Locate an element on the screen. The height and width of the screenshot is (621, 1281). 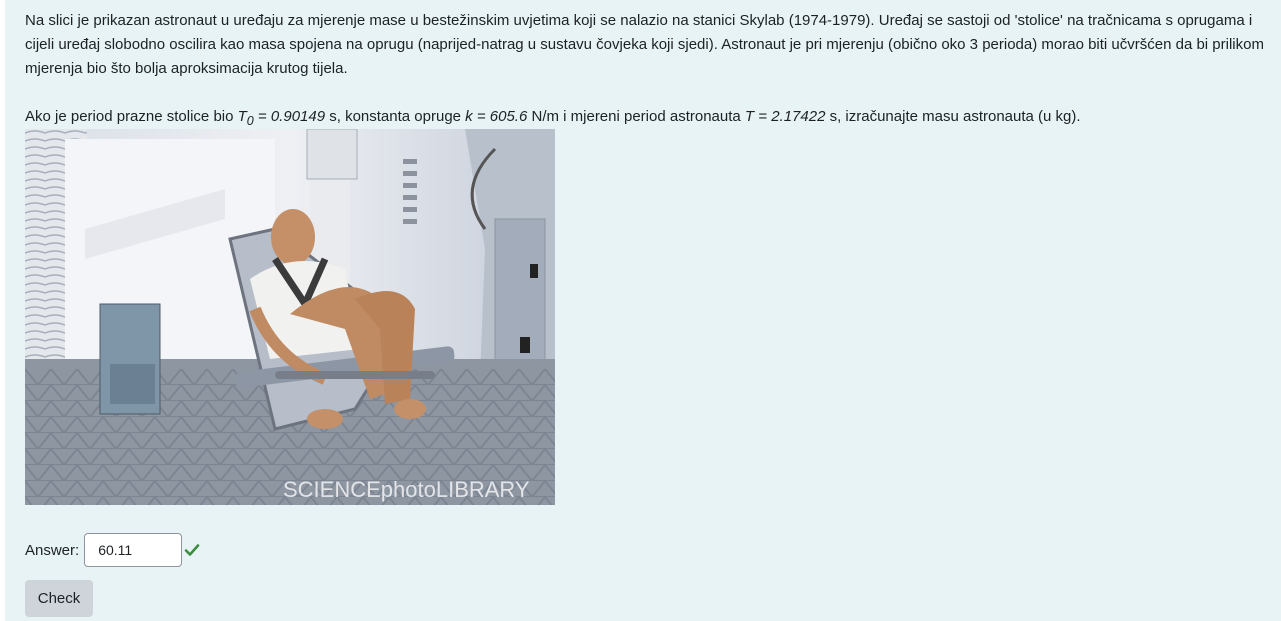
answer-row: Answer: is located at coordinates (112, 550).